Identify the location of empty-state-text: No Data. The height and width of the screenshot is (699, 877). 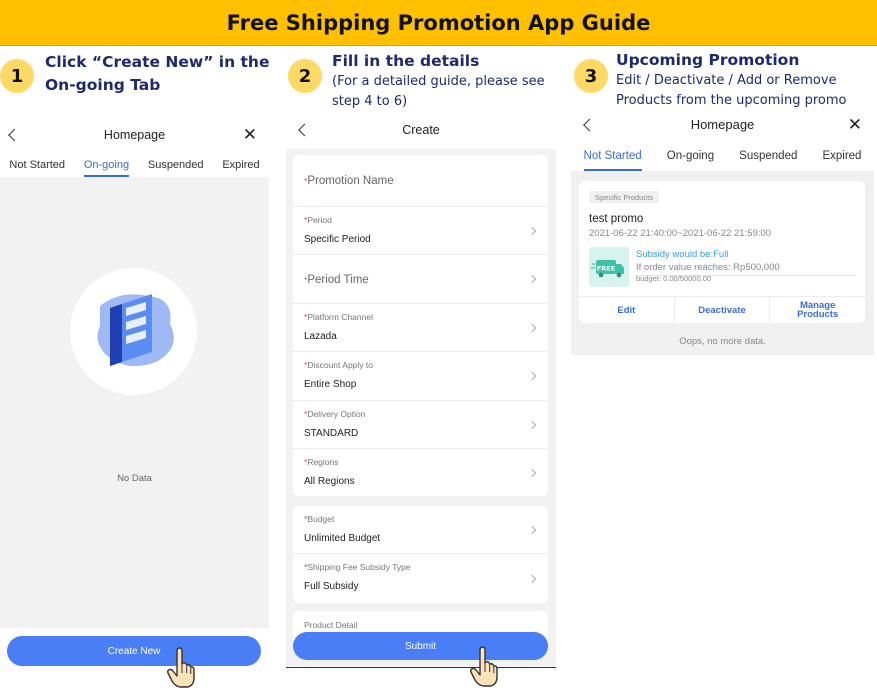
(134, 478).